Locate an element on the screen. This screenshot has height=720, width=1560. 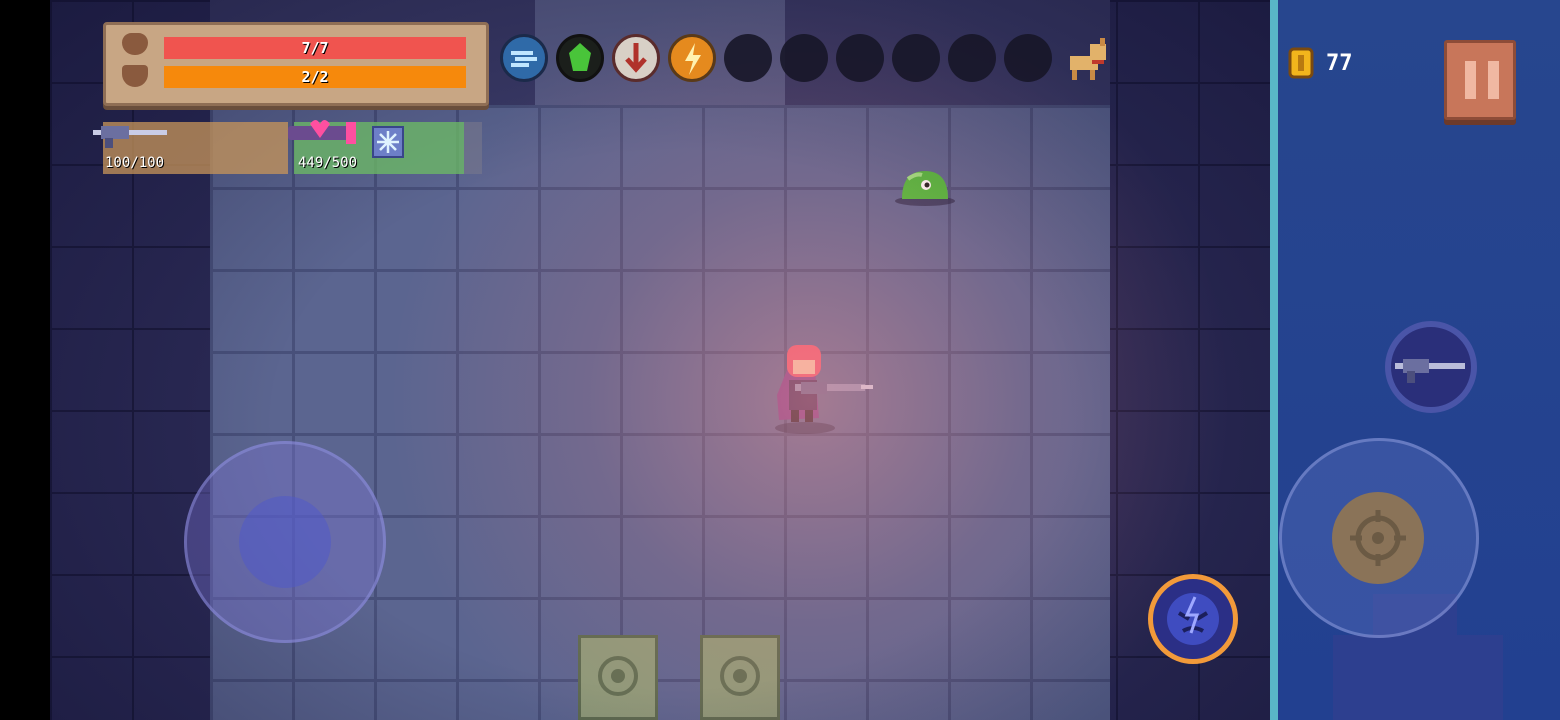
pause-icon is located at coordinates (1482, 80).